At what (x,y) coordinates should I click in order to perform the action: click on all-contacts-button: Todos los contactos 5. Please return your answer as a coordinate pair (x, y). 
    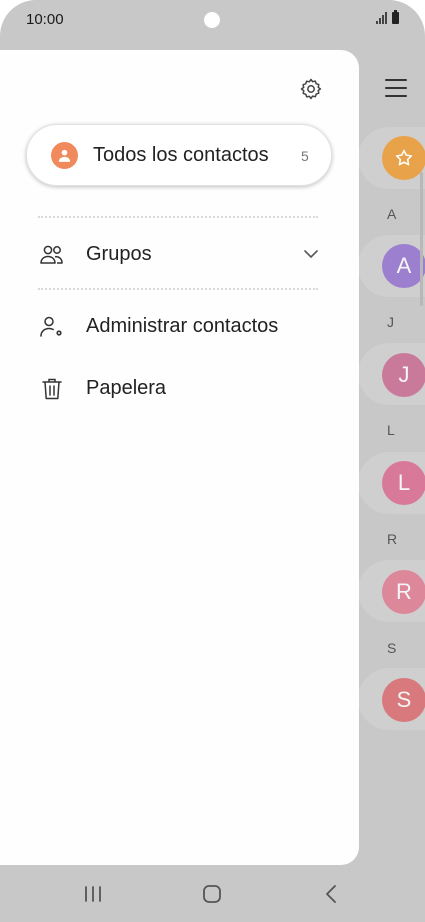
    Looking at the image, I should click on (179, 155).